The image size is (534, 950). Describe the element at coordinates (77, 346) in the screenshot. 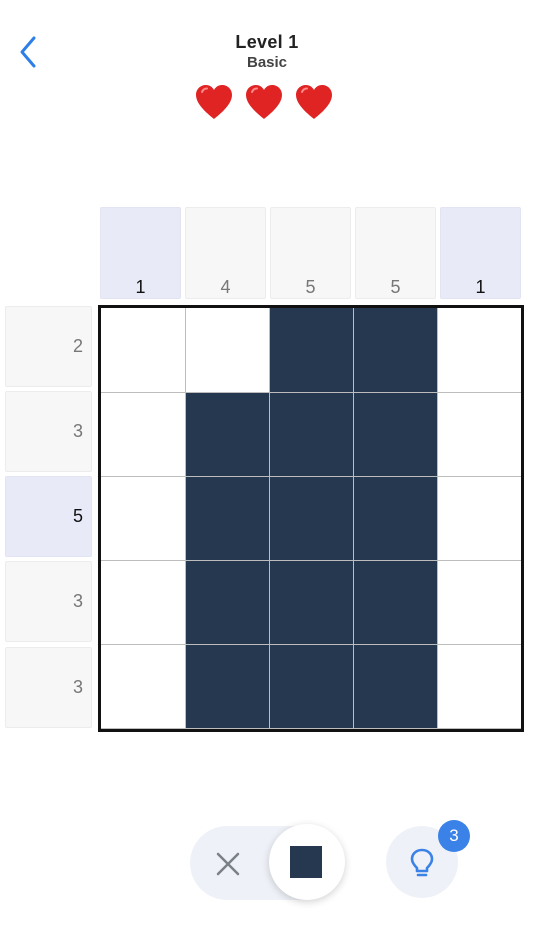

I see `row-clue-number: 2` at that location.